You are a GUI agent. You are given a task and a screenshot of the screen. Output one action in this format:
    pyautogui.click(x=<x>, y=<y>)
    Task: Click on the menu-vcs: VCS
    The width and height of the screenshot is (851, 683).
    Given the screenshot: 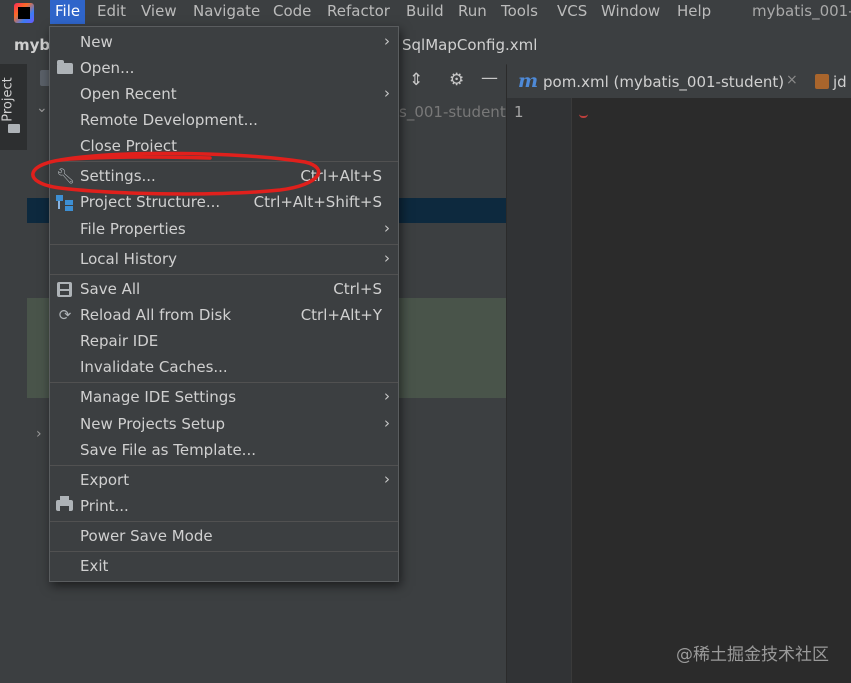 What is the action you would take?
    pyautogui.click(x=572, y=12)
    